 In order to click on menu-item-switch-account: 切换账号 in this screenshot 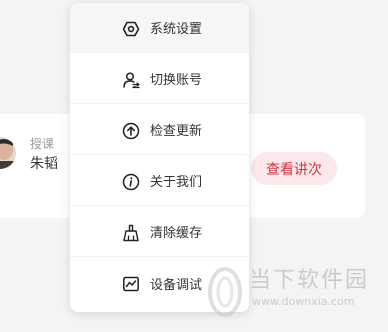, I will do `click(159, 79)`.